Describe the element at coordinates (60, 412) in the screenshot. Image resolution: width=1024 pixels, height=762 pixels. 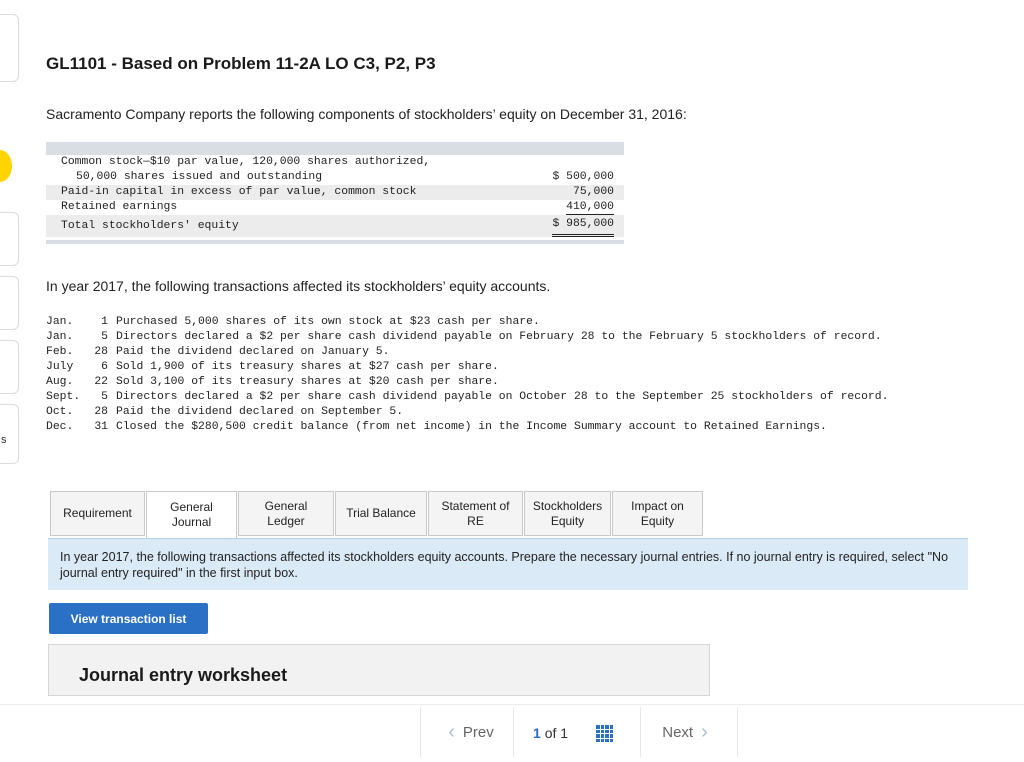
I see `tx-month: Oct.` at that location.